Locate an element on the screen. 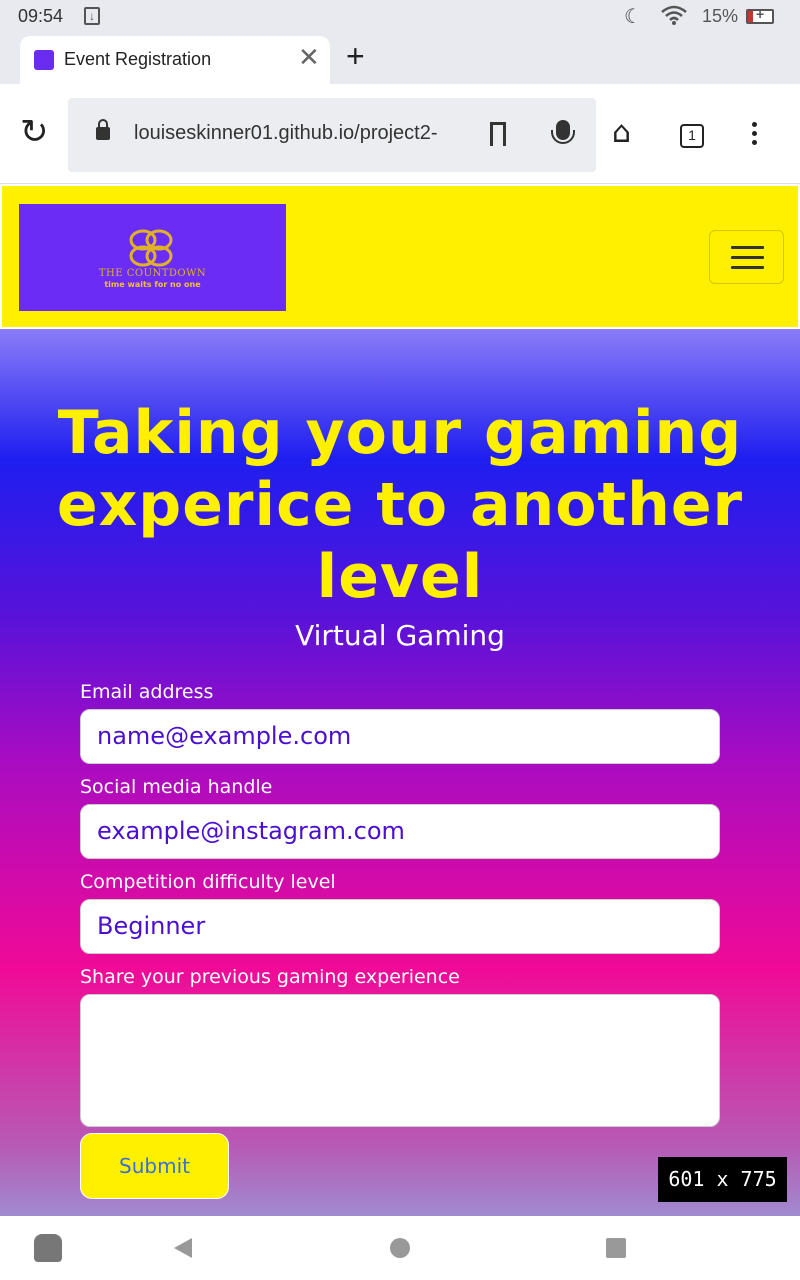 The height and width of the screenshot is (1280, 800). site-logo: THE COUNTDOWN time waits for no one is located at coordinates (152, 257).